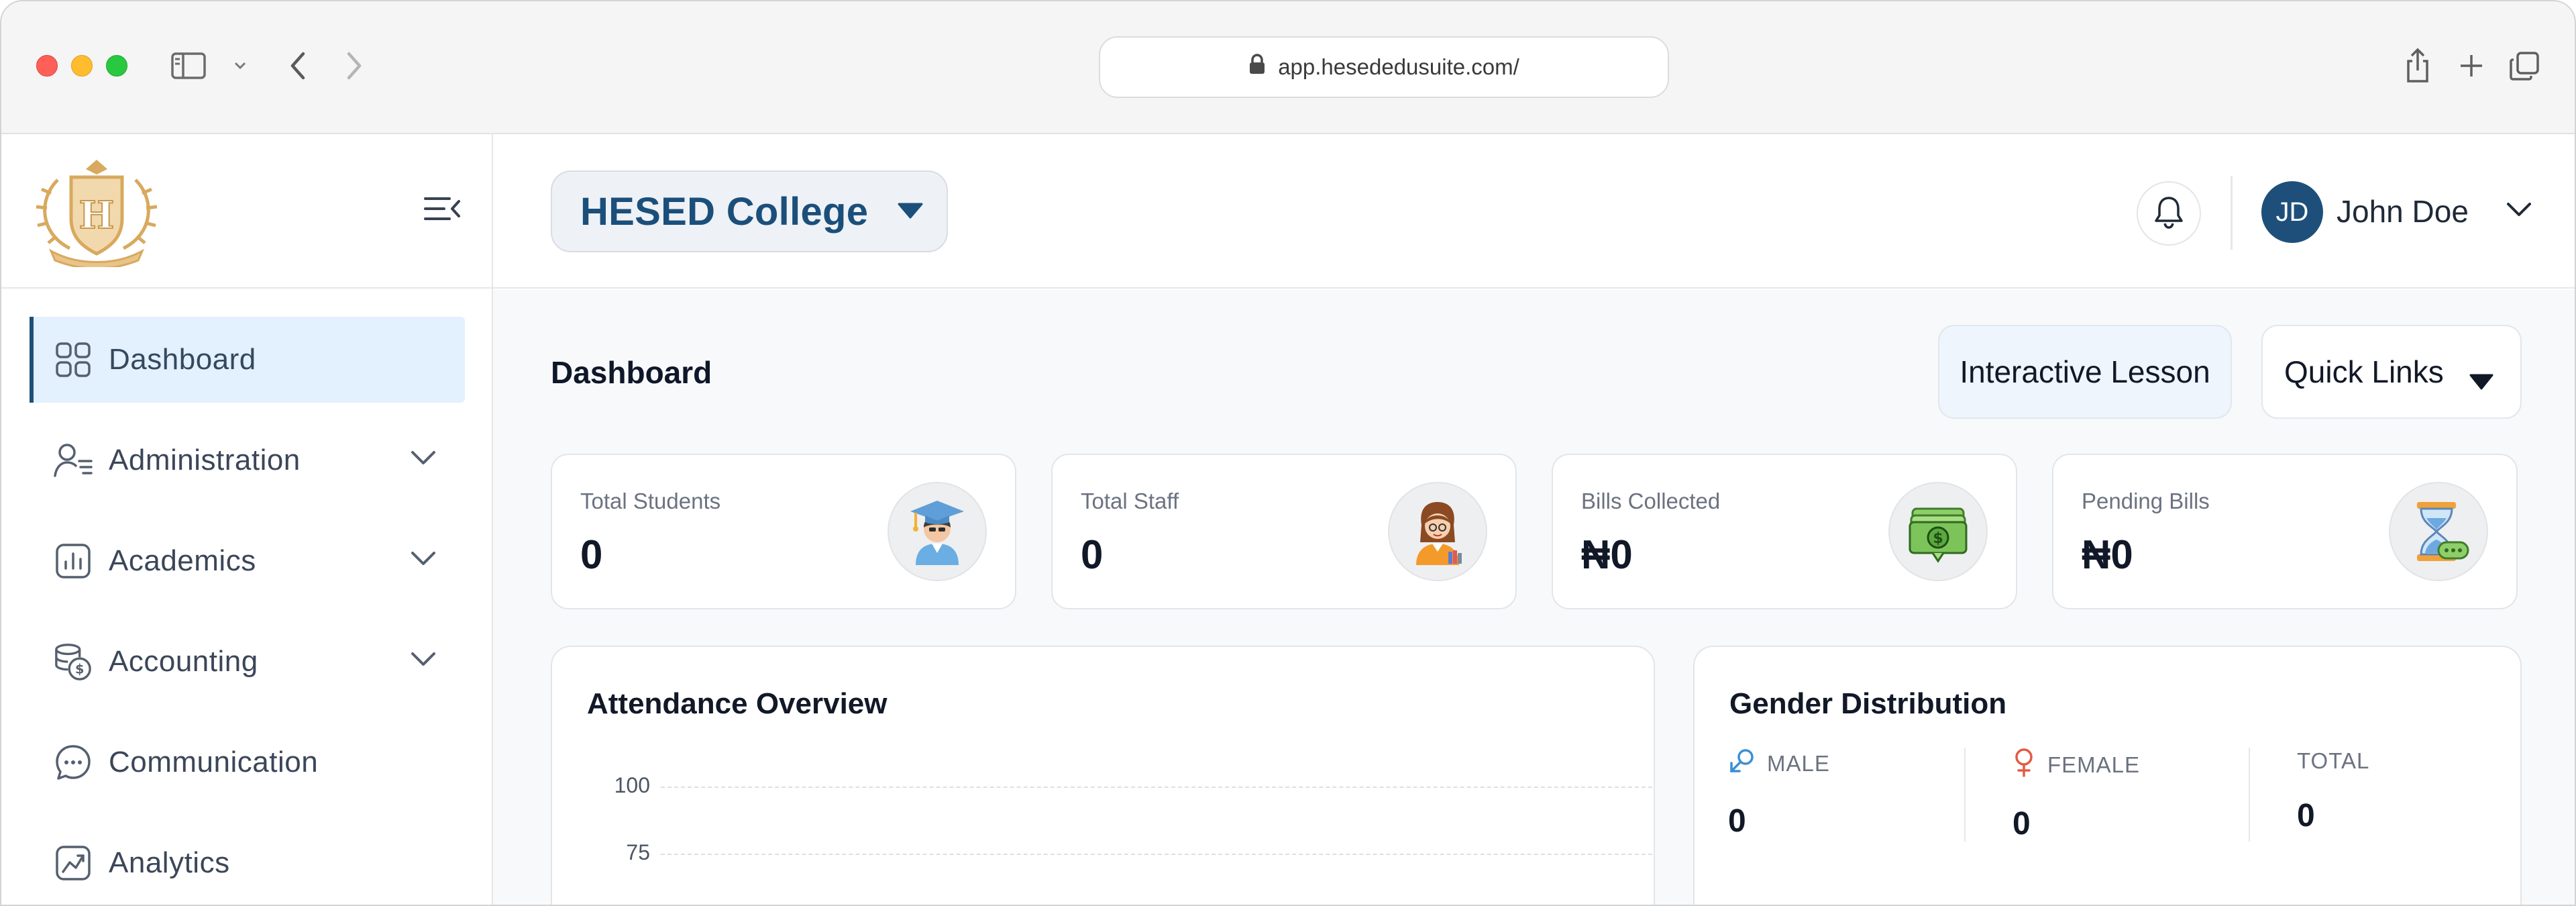 The image size is (2576, 906). I want to click on cash-icon: $, so click(1938, 531).